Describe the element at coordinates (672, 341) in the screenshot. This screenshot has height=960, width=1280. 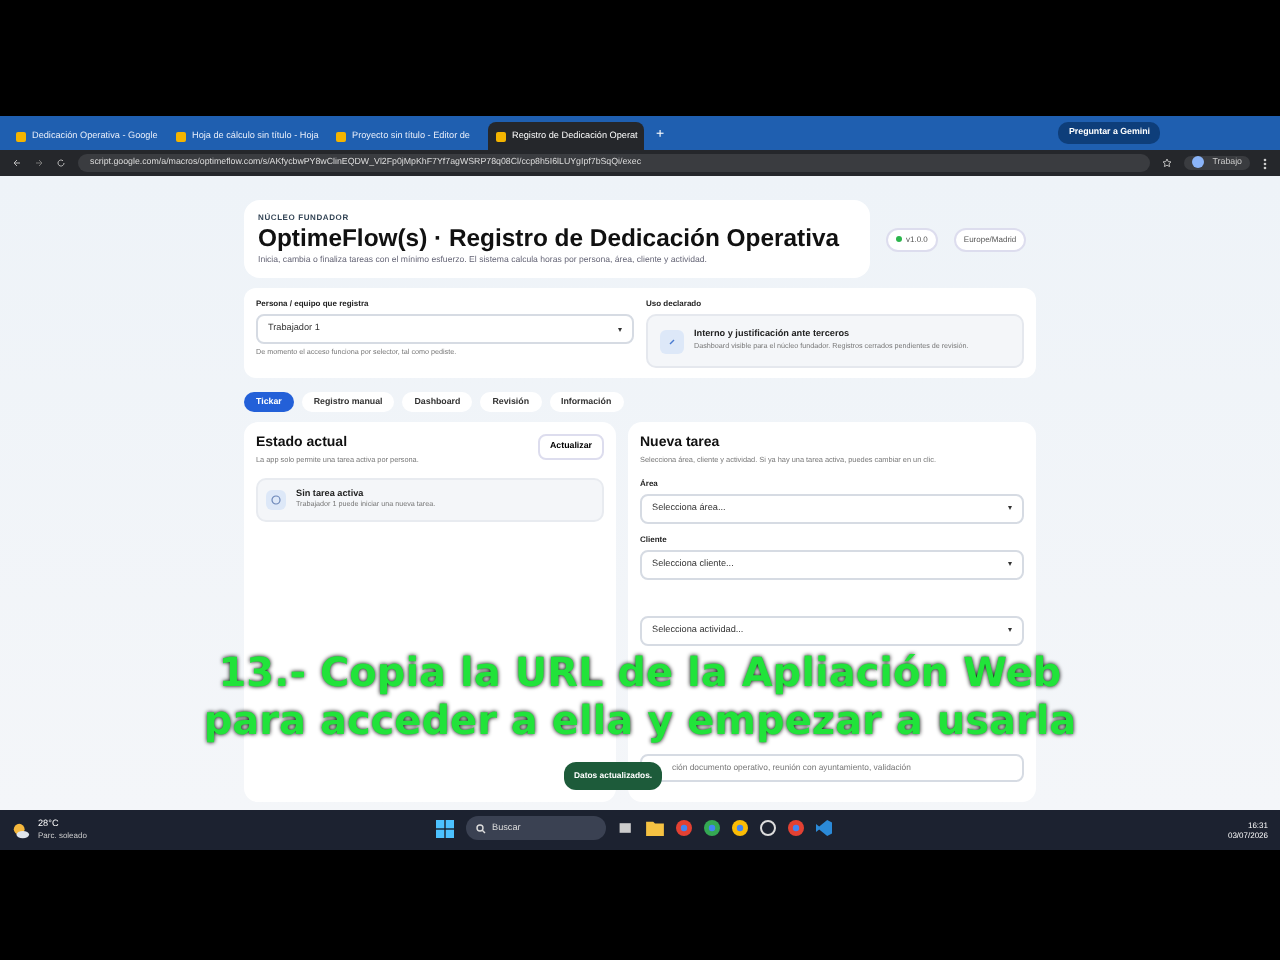
I see `edit-icon` at that location.